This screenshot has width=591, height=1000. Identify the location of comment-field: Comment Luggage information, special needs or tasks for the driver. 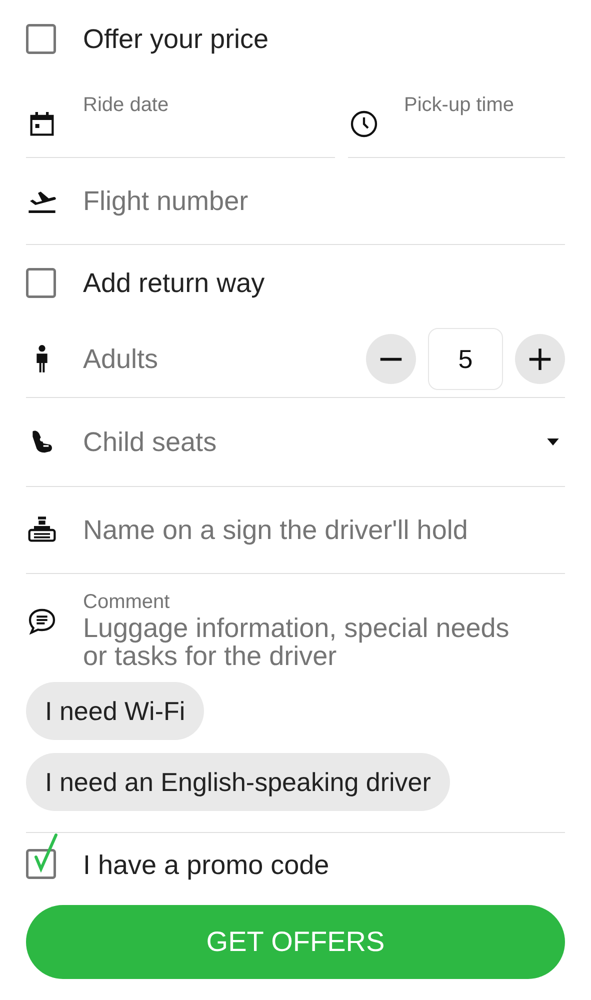
(295, 628).